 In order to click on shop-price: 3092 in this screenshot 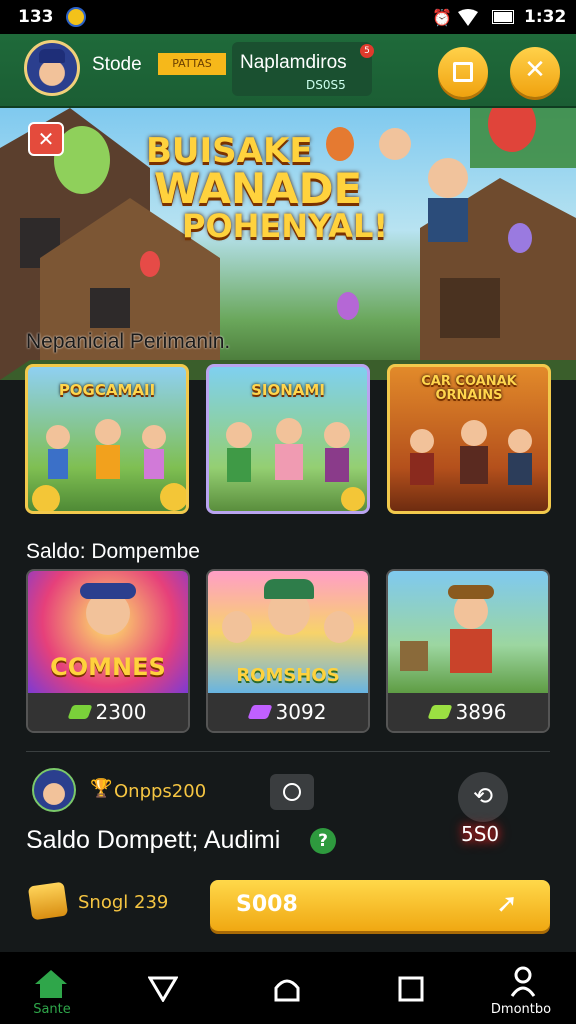, I will do `click(288, 712)`.